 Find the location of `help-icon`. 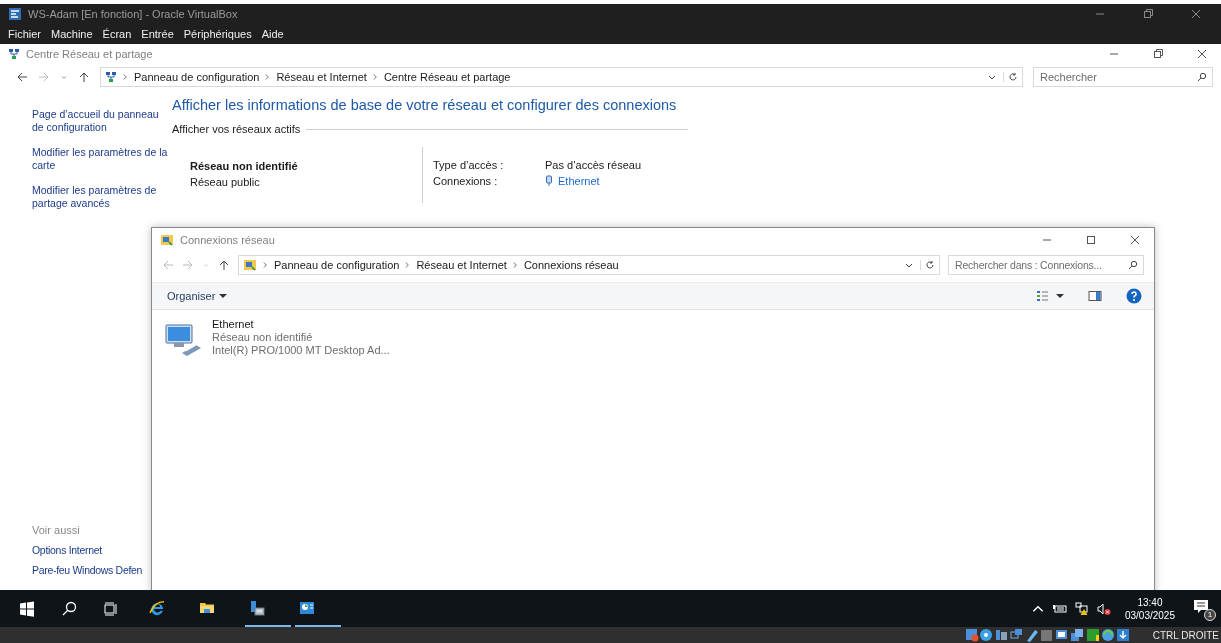

help-icon is located at coordinates (1134, 296).